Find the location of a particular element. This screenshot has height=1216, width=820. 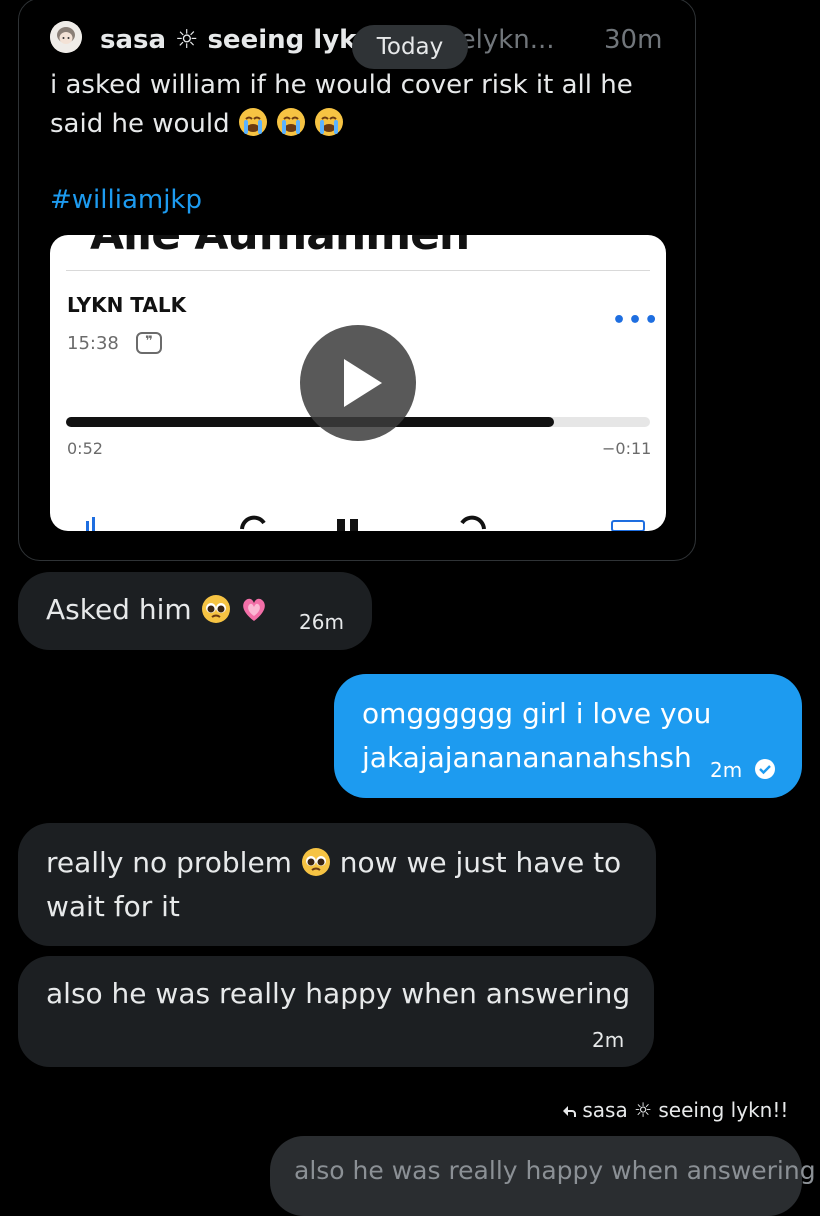

reply-arrow-icon is located at coordinates (572, 1110).